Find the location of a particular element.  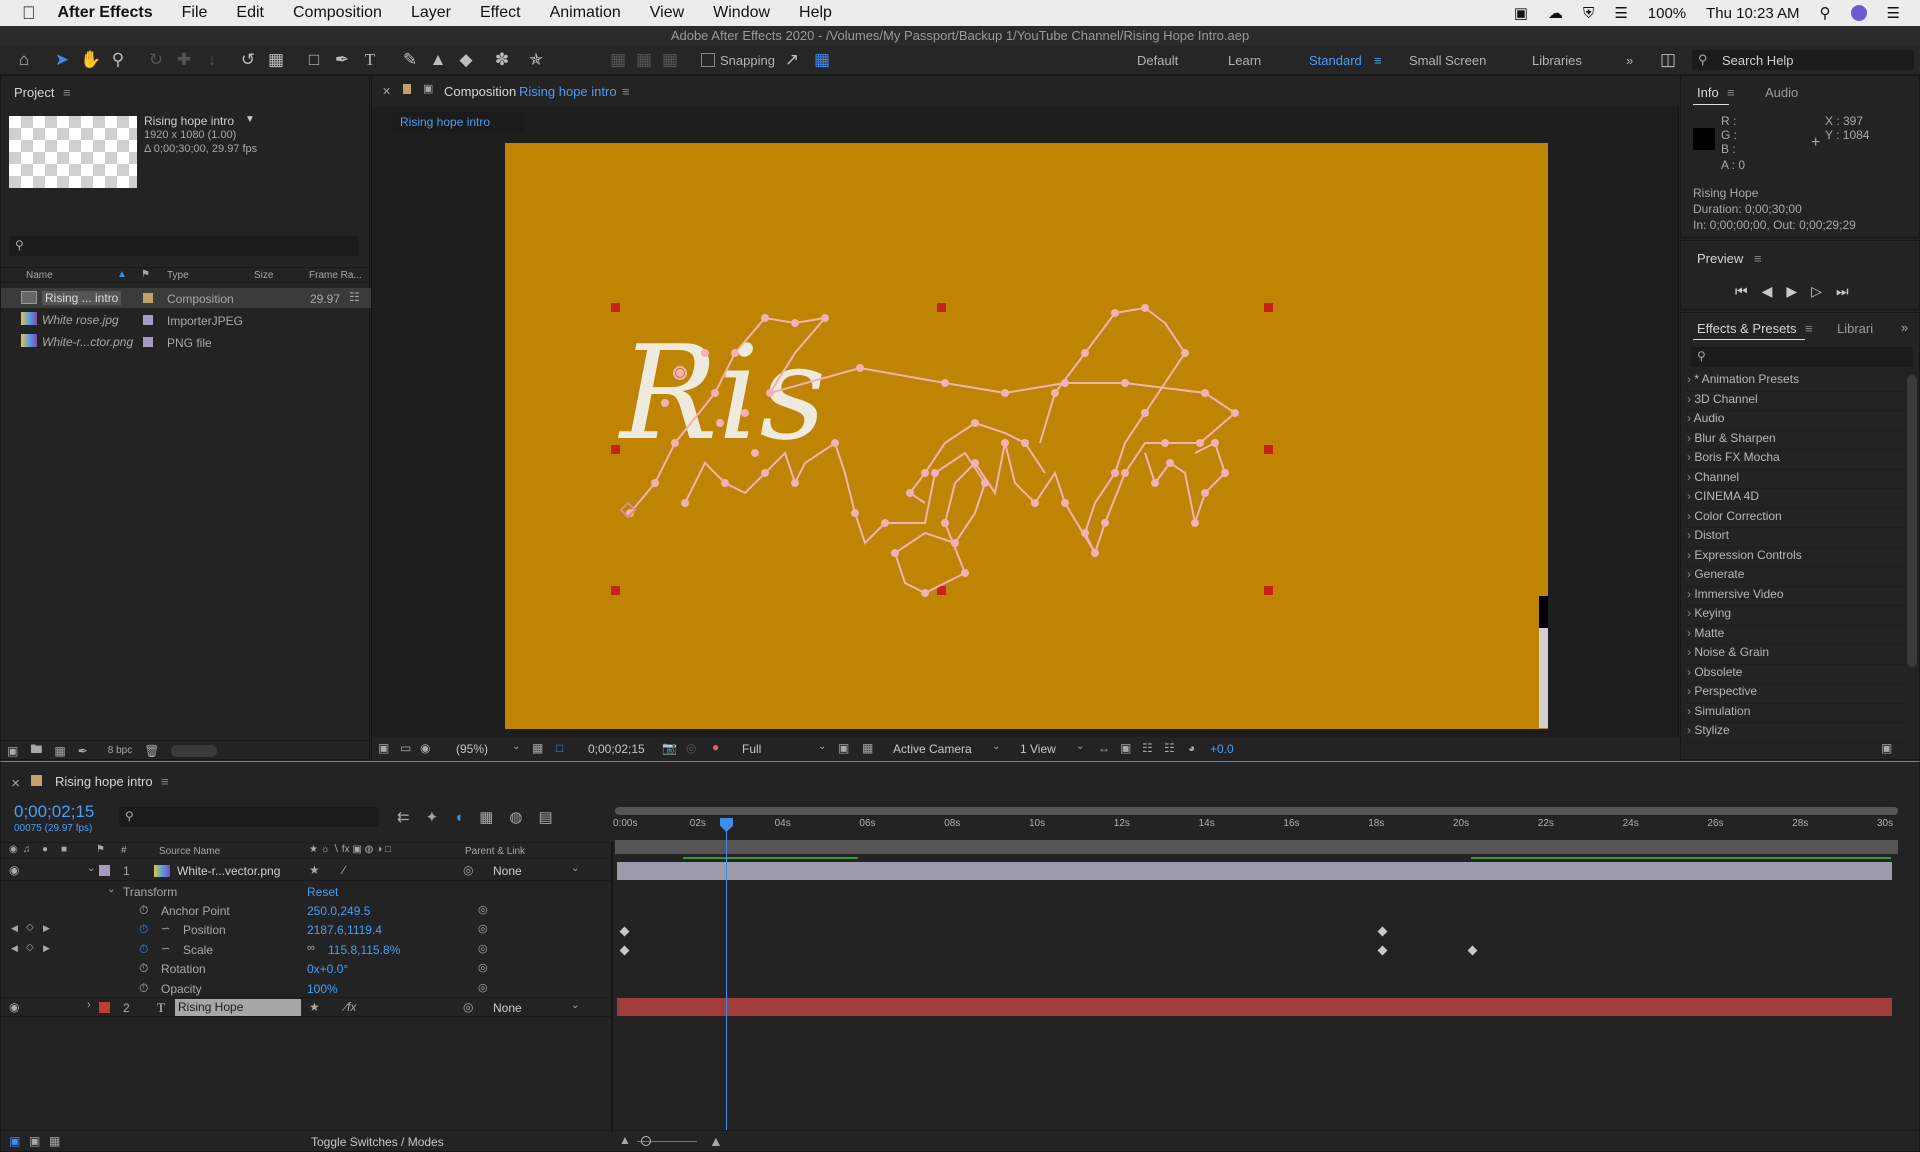

reset-link: Reset is located at coordinates (322, 892).